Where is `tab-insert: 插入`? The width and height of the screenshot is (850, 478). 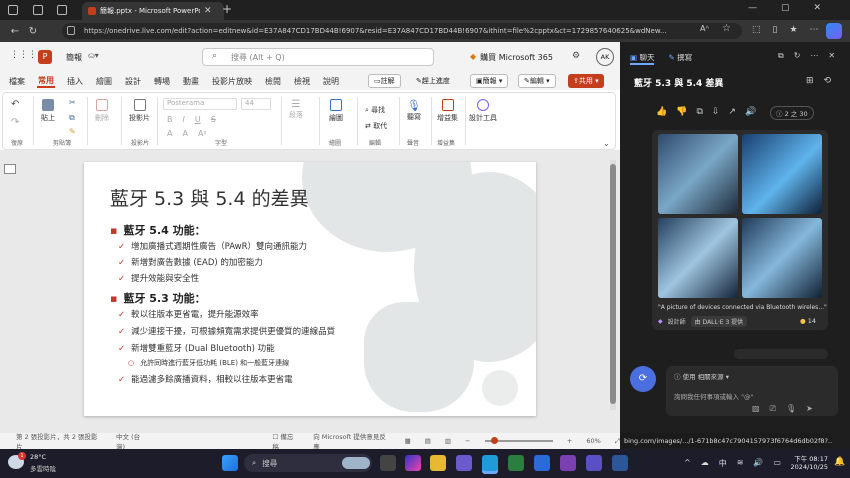
tab-insert: 插入 is located at coordinates (75, 81).